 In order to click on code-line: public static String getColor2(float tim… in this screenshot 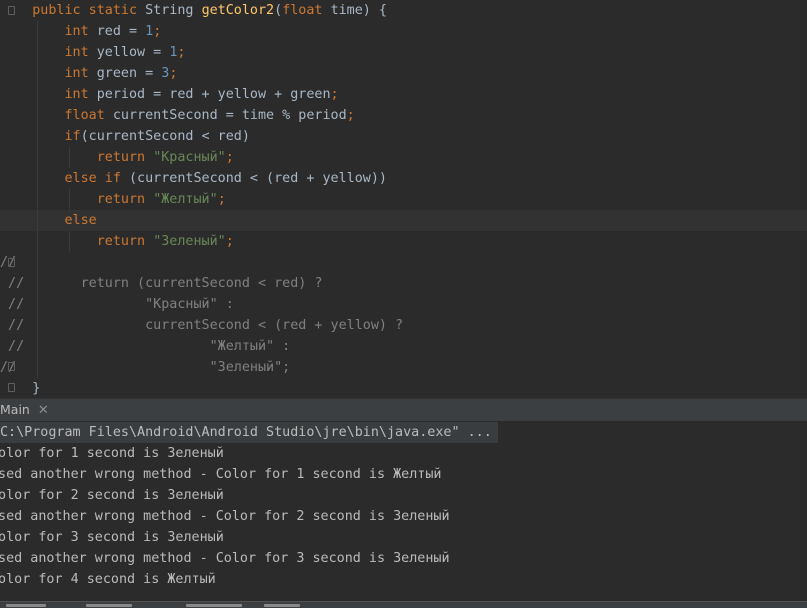, I will do `click(403, 10)`.